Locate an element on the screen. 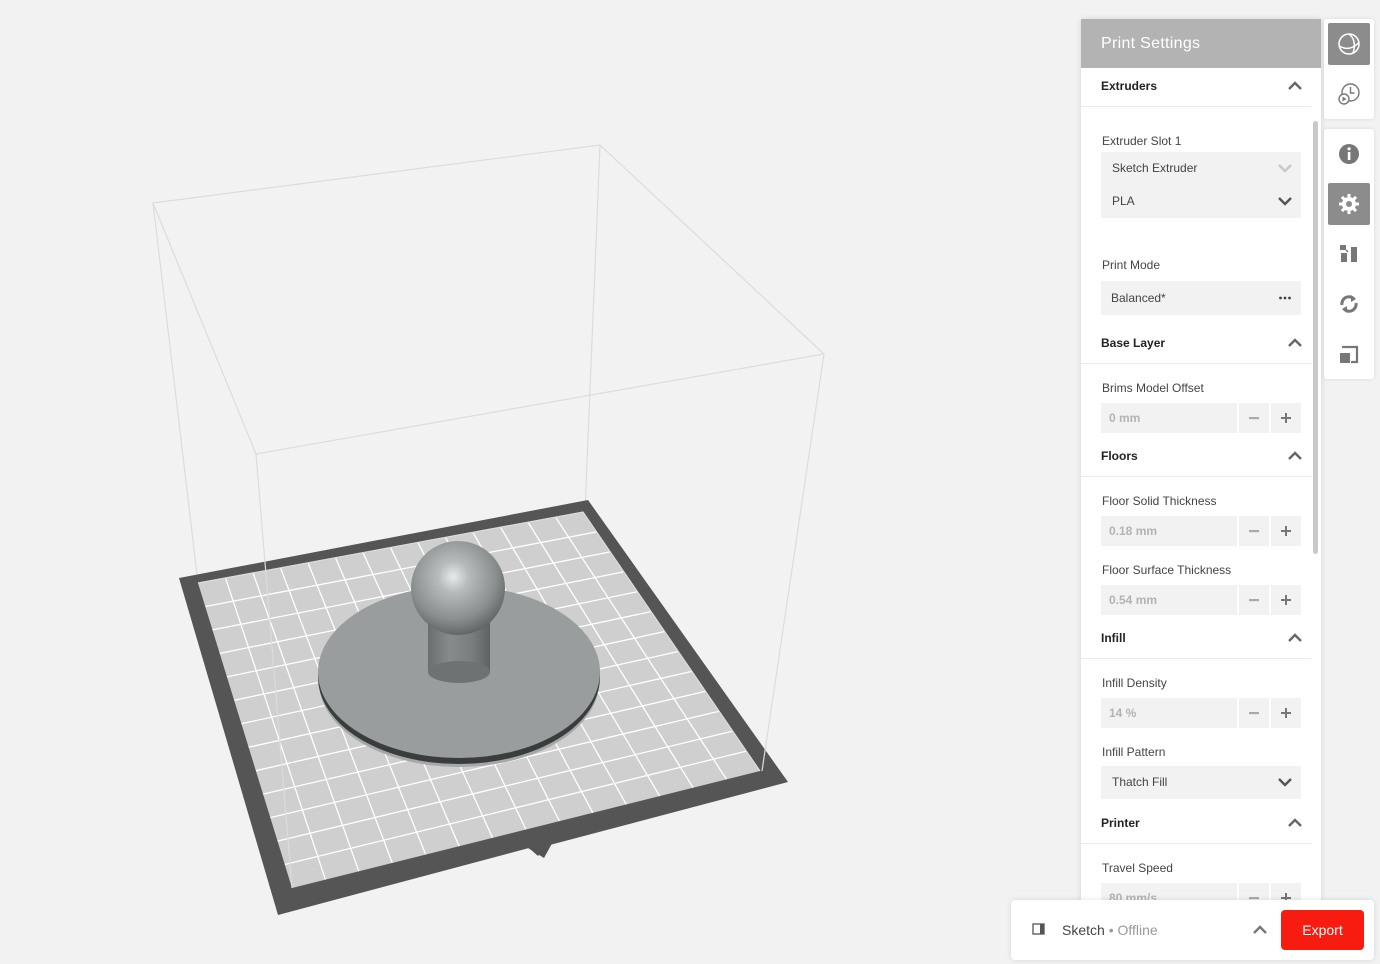  infill-pattern-label: Infill Pattern is located at coordinates (1134, 752).